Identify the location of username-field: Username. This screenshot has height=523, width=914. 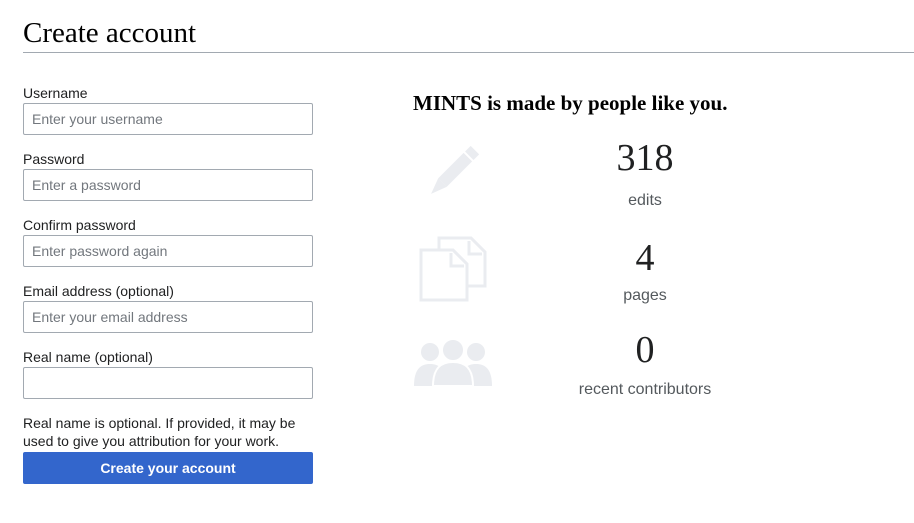
(168, 109).